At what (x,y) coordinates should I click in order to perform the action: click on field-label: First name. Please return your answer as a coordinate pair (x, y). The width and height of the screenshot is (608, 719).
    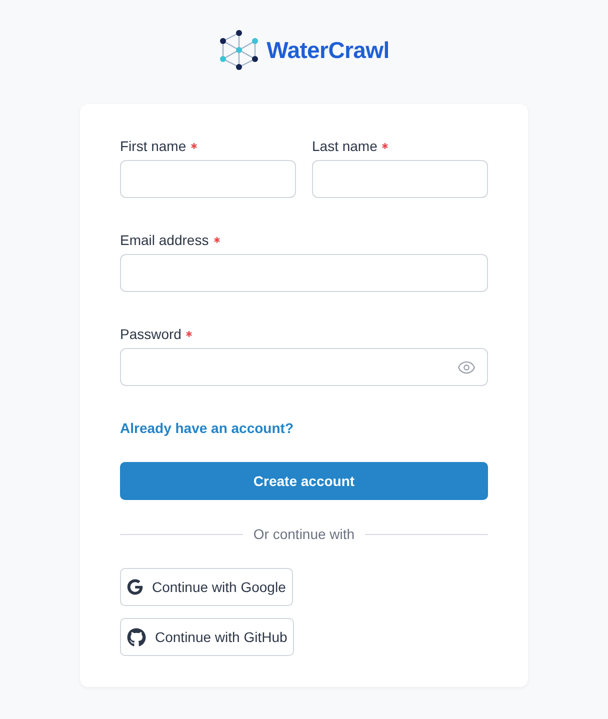
    Looking at the image, I should click on (153, 146).